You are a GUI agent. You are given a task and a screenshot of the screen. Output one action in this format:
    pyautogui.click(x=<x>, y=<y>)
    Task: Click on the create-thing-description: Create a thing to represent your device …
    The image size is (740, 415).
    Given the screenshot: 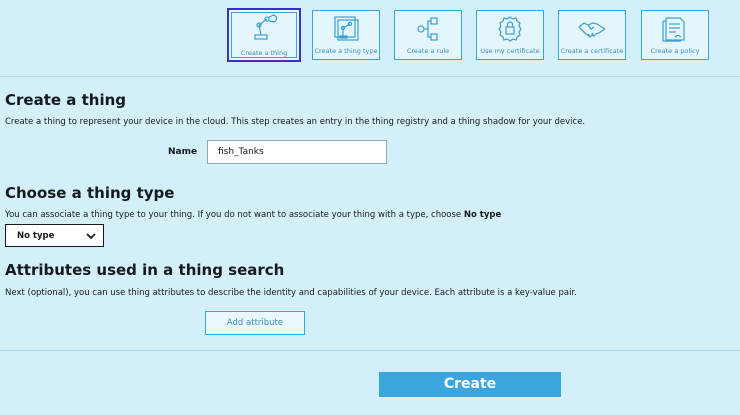 What is the action you would take?
    pyautogui.click(x=295, y=122)
    